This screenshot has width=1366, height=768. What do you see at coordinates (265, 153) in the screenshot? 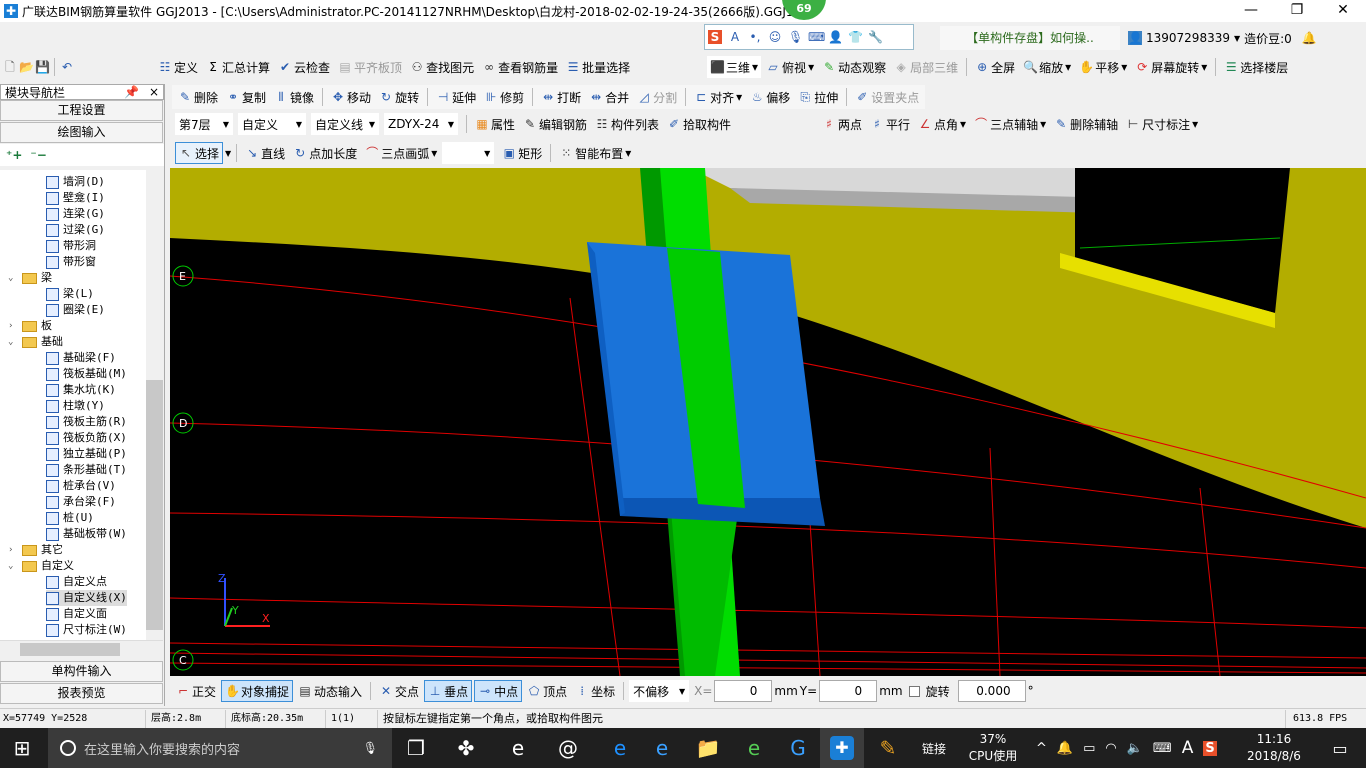
I see `line-button: ↘ 直线` at bounding box center [265, 153].